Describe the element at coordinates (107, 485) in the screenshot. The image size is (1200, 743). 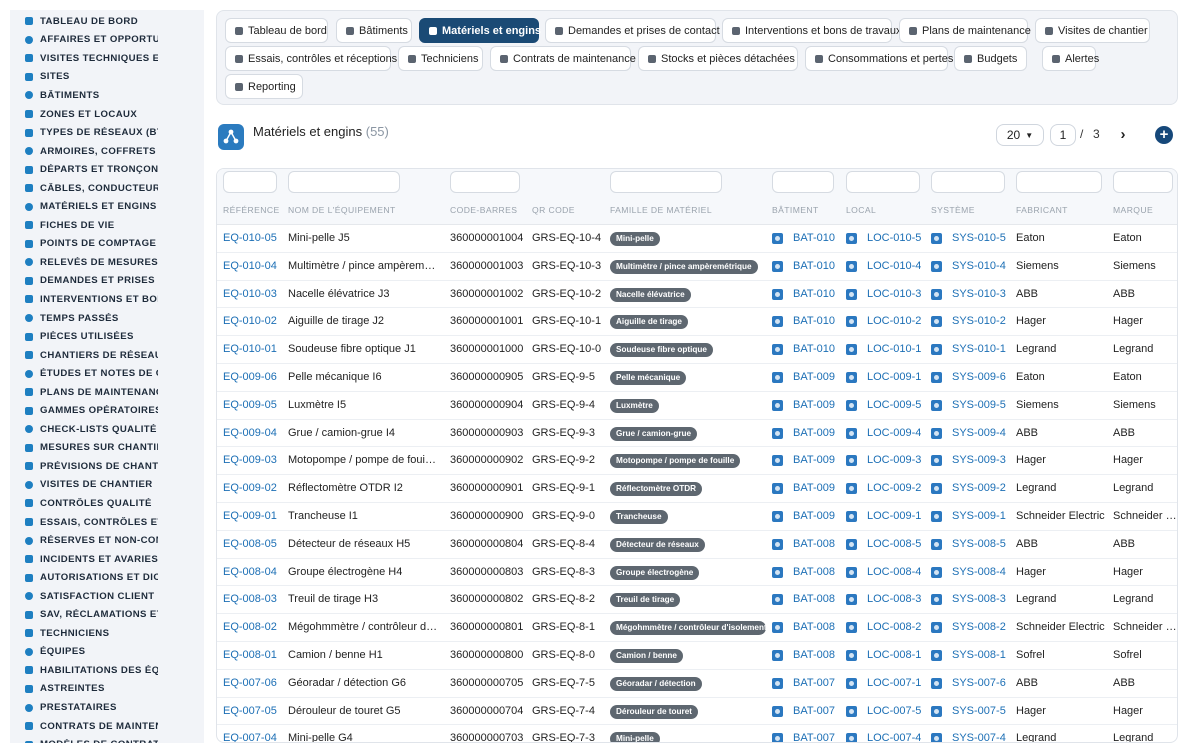
I see `sidebar-item: VISITES DE CHANTIER` at that location.